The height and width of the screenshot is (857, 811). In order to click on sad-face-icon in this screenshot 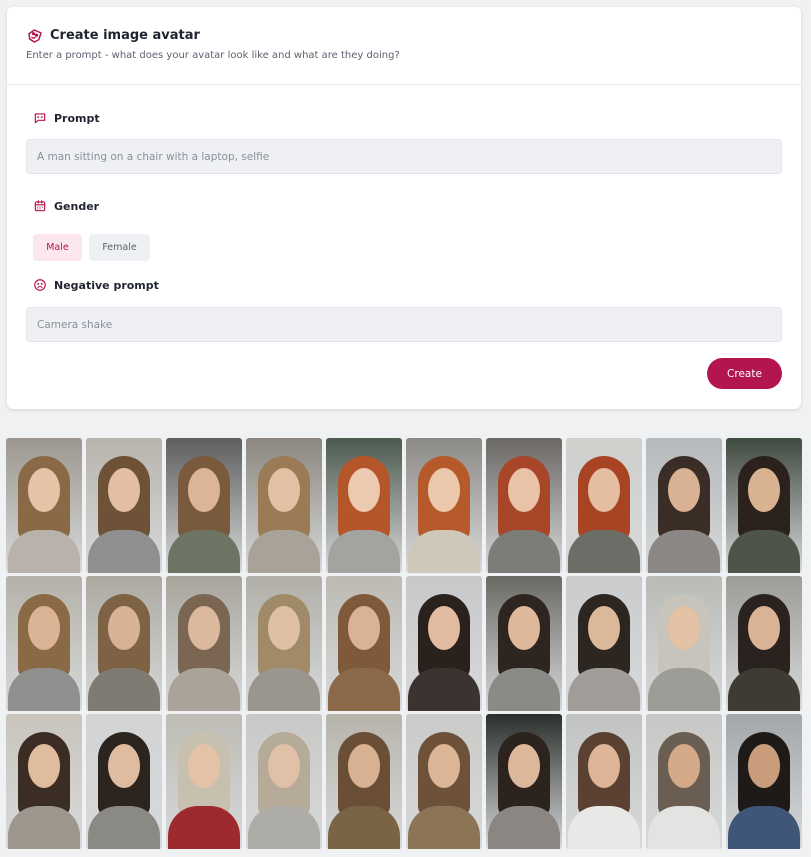, I will do `click(40, 285)`.